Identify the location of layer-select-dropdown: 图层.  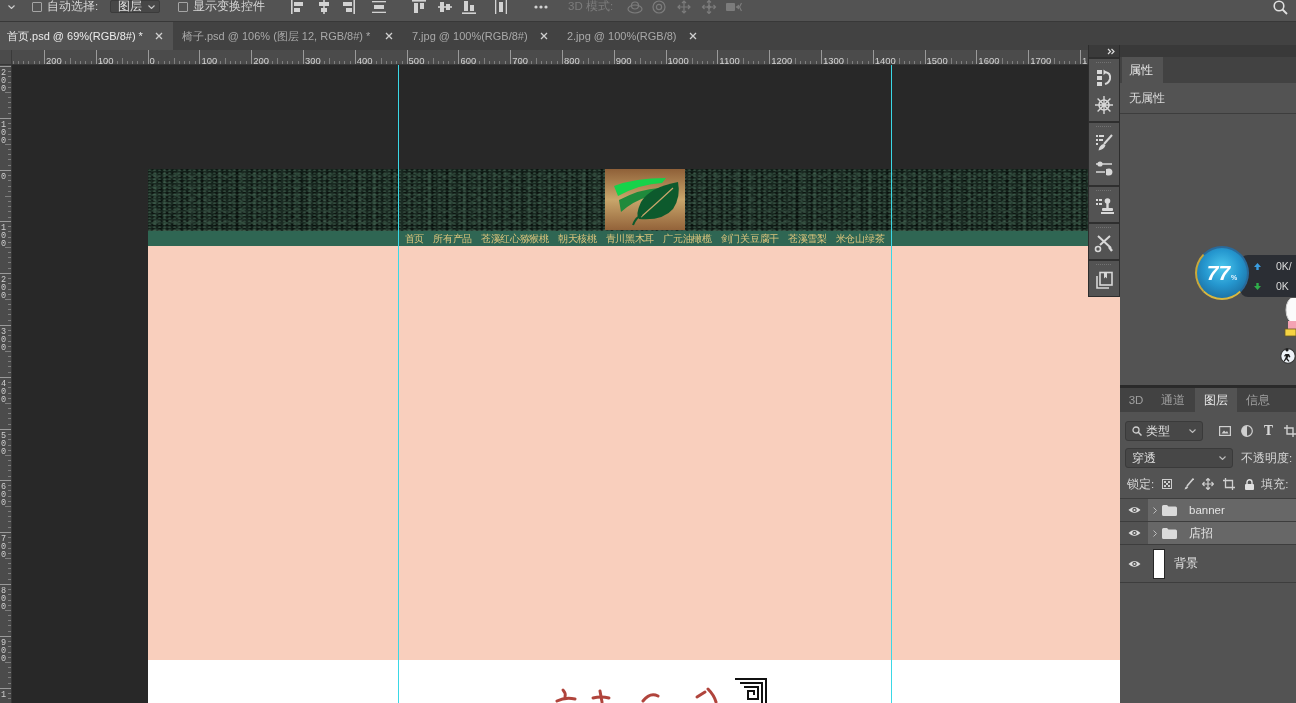
(135, 6).